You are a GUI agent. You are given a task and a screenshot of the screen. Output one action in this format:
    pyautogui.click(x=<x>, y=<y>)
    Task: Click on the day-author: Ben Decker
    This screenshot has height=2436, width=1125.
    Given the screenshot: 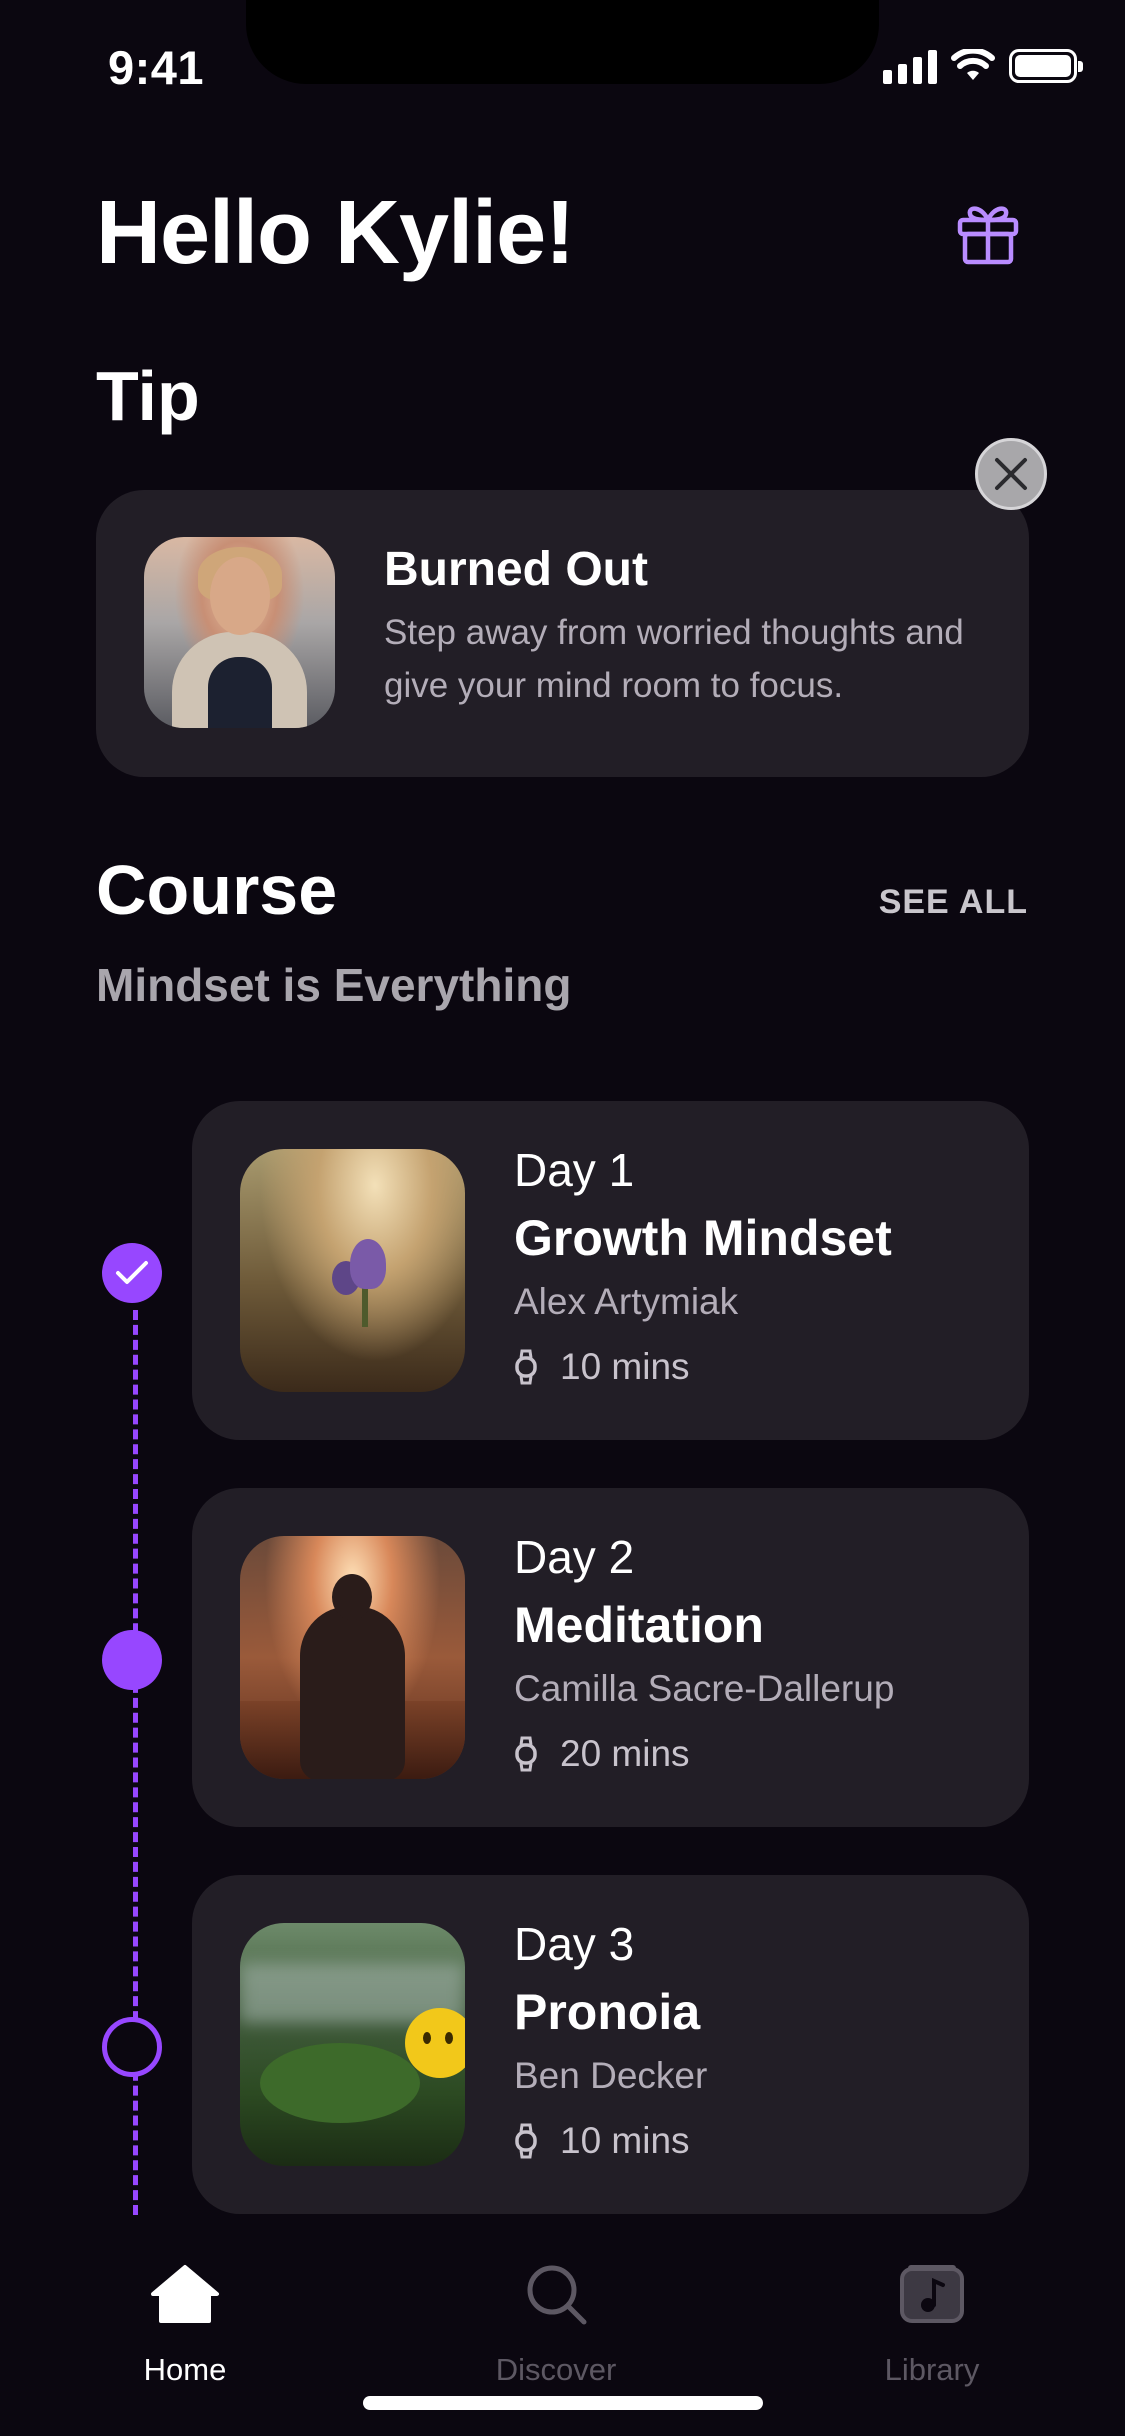 What is the action you would take?
    pyautogui.click(x=611, y=2075)
    